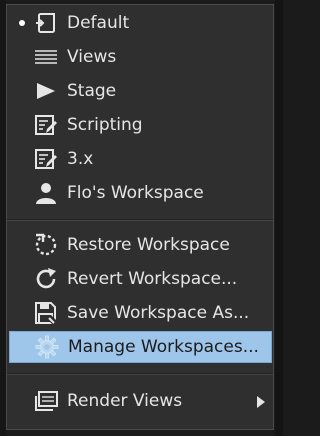 This screenshot has height=436, width=320. I want to click on menu-item-flos-workspace: Flo's Workspace, so click(140, 193).